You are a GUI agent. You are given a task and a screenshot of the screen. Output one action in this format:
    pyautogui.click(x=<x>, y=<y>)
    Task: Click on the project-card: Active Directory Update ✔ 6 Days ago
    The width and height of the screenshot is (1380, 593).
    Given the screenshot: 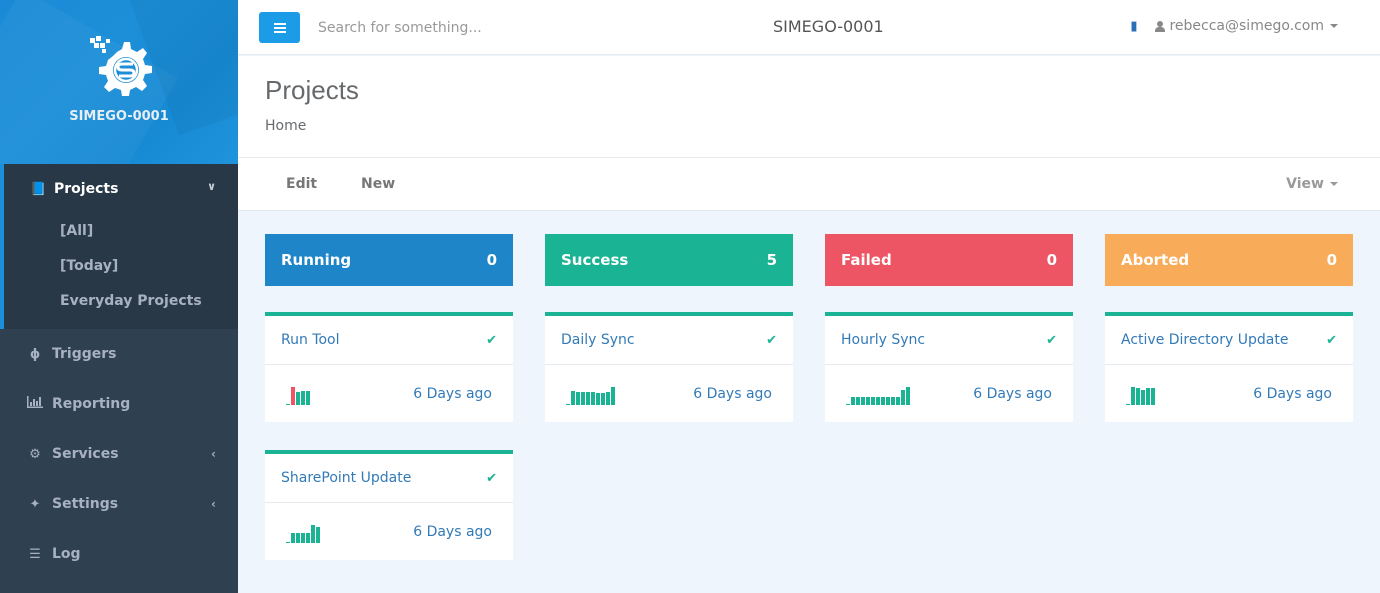 What is the action you would take?
    pyautogui.click(x=1229, y=367)
    